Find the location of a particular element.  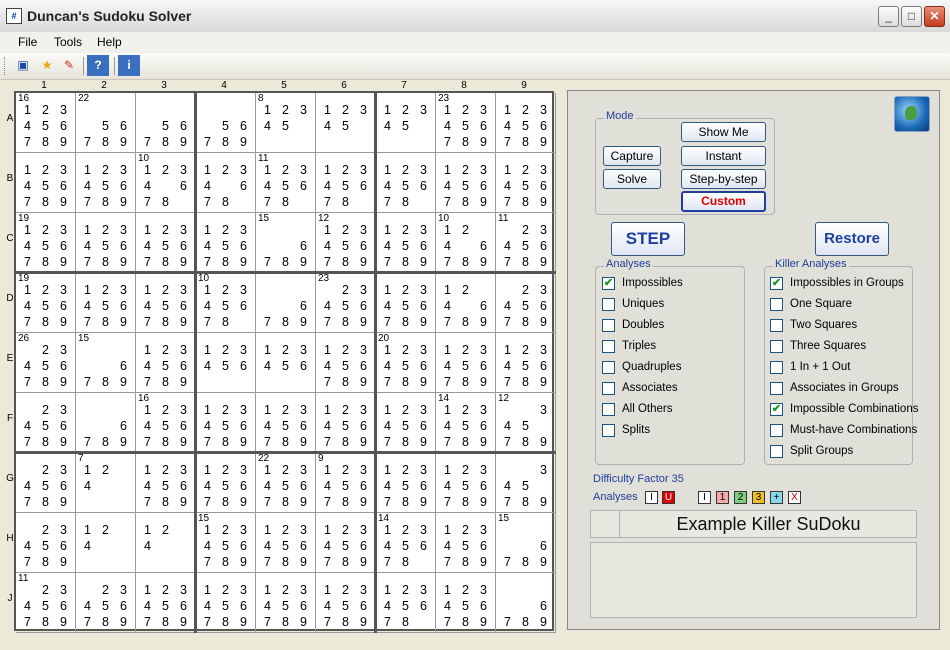

toolbar-grip is located at coordinates (6, 66).